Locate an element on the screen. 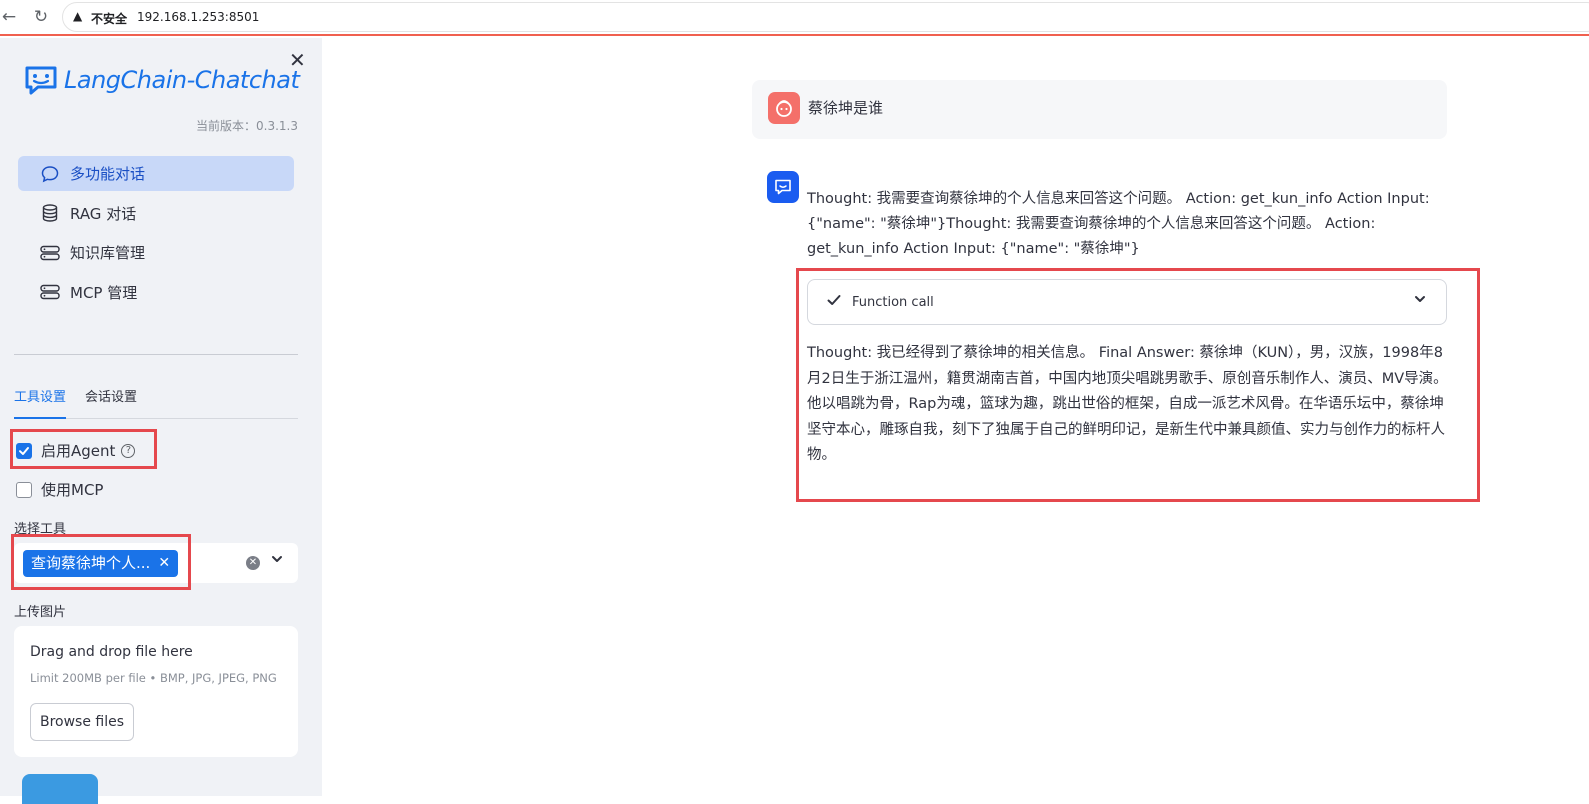 This screenshot has height=804, width=1589. chat-logo-icon is located at coordinates (41, 80).